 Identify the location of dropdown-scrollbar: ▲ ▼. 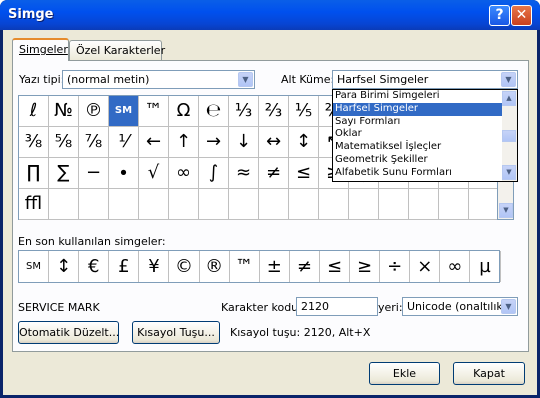
(509, 135).